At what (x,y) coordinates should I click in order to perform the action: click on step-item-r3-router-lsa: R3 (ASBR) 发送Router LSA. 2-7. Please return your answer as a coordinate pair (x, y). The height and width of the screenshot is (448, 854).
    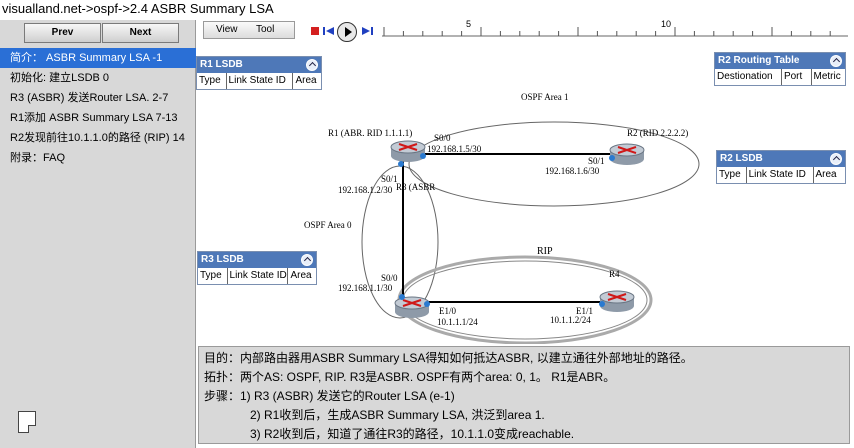
    Looking at the image, I should click on (98, 98).